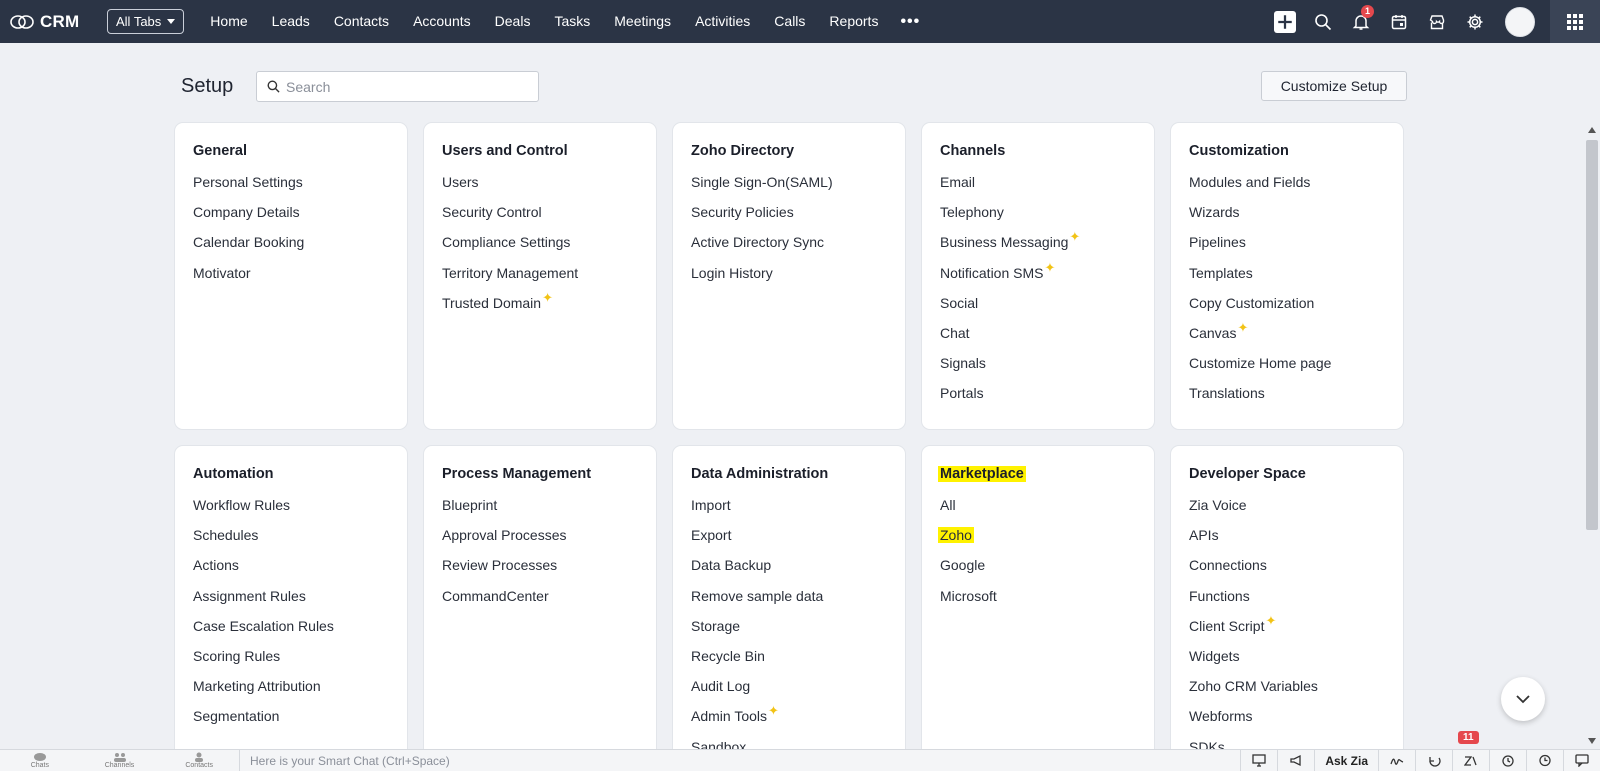 The width and height of the screenshot is (1600, 771). What do you see at coordinates (291, 21) in the screenshot?
I see `tab-leads: Leads` at bounding box center [291, 21].